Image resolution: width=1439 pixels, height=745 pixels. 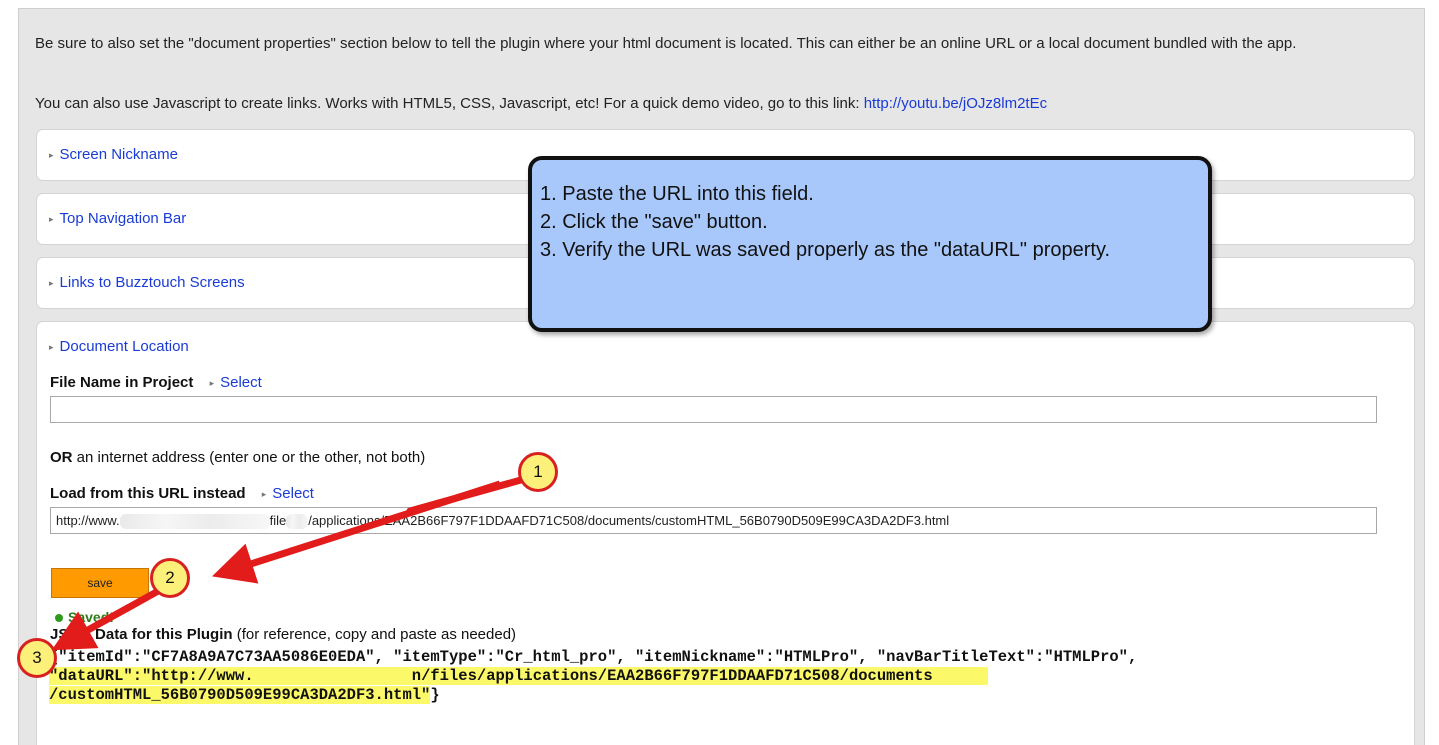 What do you see at coordinates (293, 493) in the screenshot?
I see `url-select-link: Select` at bounding box center [293, 493].